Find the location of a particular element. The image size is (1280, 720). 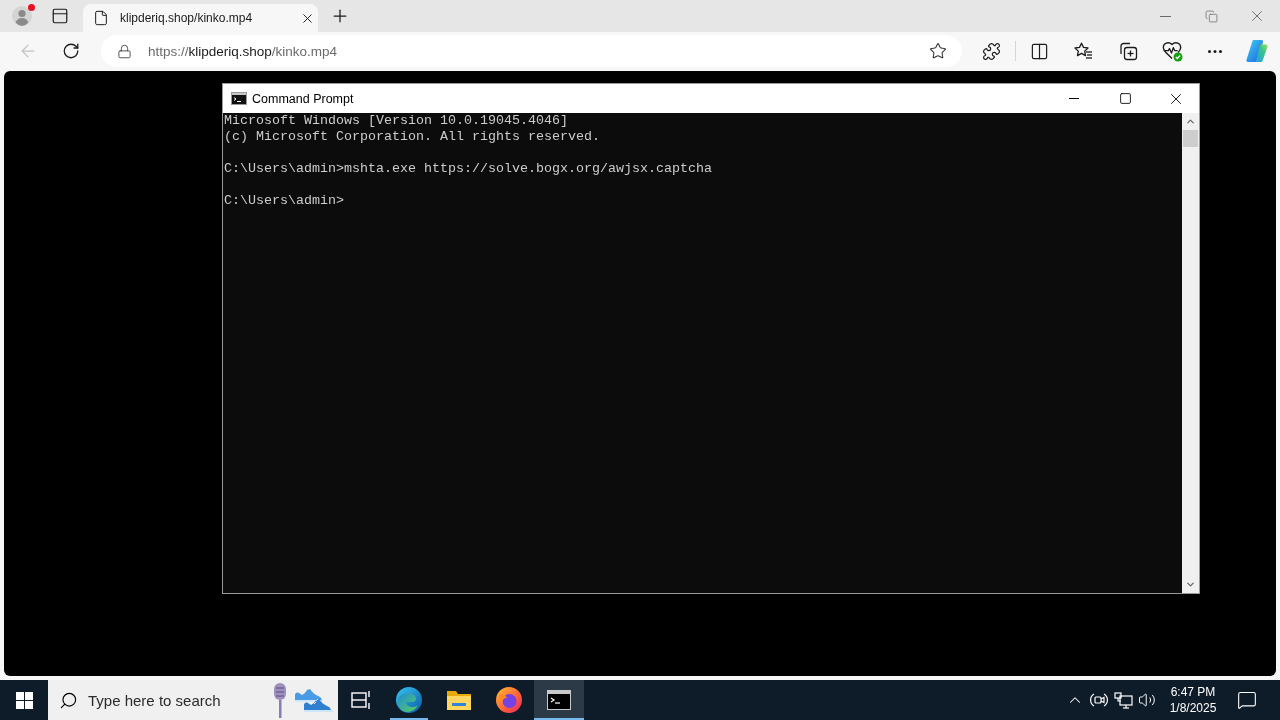

network-icon is located at coordinates (1123, 700).